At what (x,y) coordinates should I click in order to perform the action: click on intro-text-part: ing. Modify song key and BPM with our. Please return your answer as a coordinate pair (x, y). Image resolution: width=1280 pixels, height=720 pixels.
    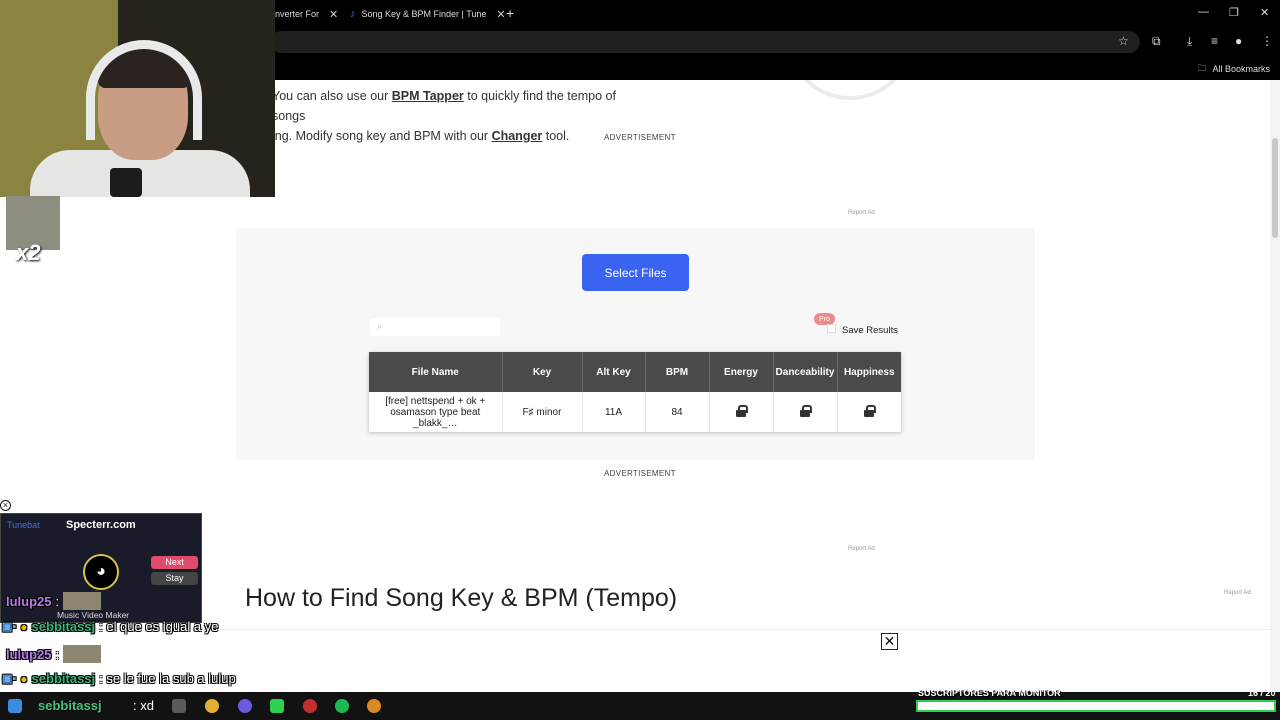
    Looking at the image, I should click on (382, 136).